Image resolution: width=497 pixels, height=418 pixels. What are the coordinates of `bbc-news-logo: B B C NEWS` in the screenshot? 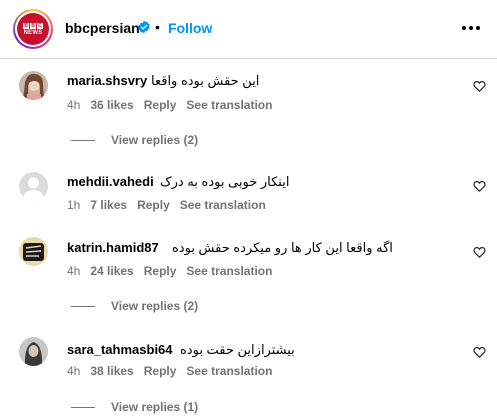 It's located at (33, 29).